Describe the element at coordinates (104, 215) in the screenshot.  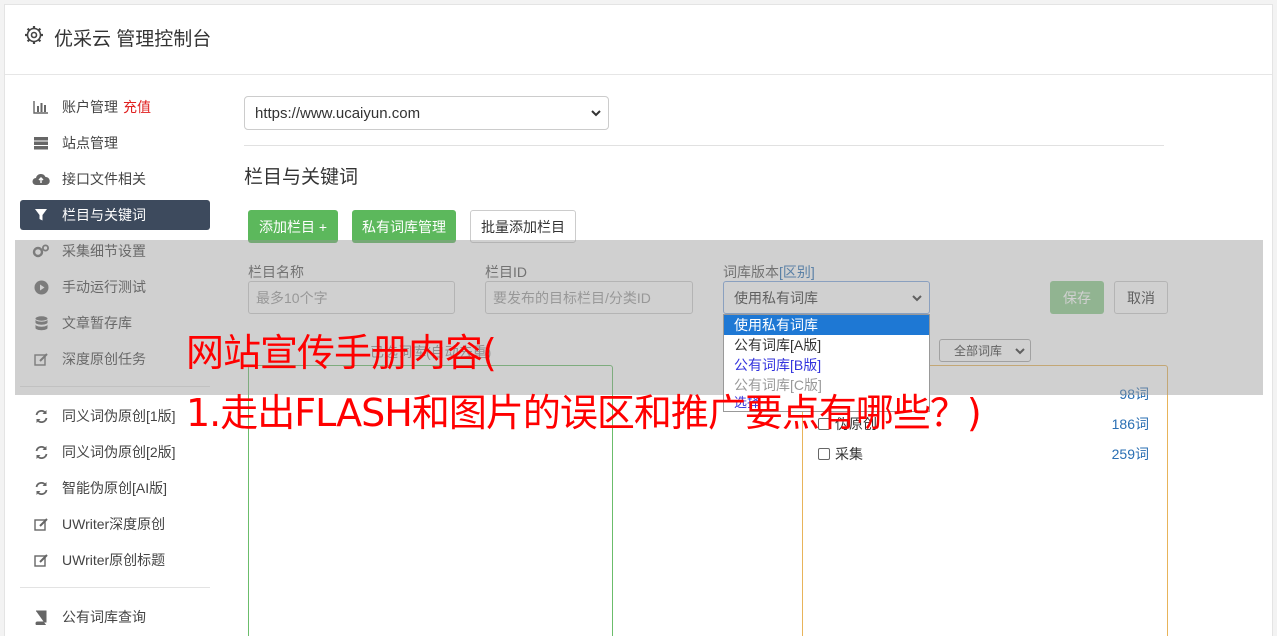
I see `sidebar-item-label: 栏目与关键词` at that location.